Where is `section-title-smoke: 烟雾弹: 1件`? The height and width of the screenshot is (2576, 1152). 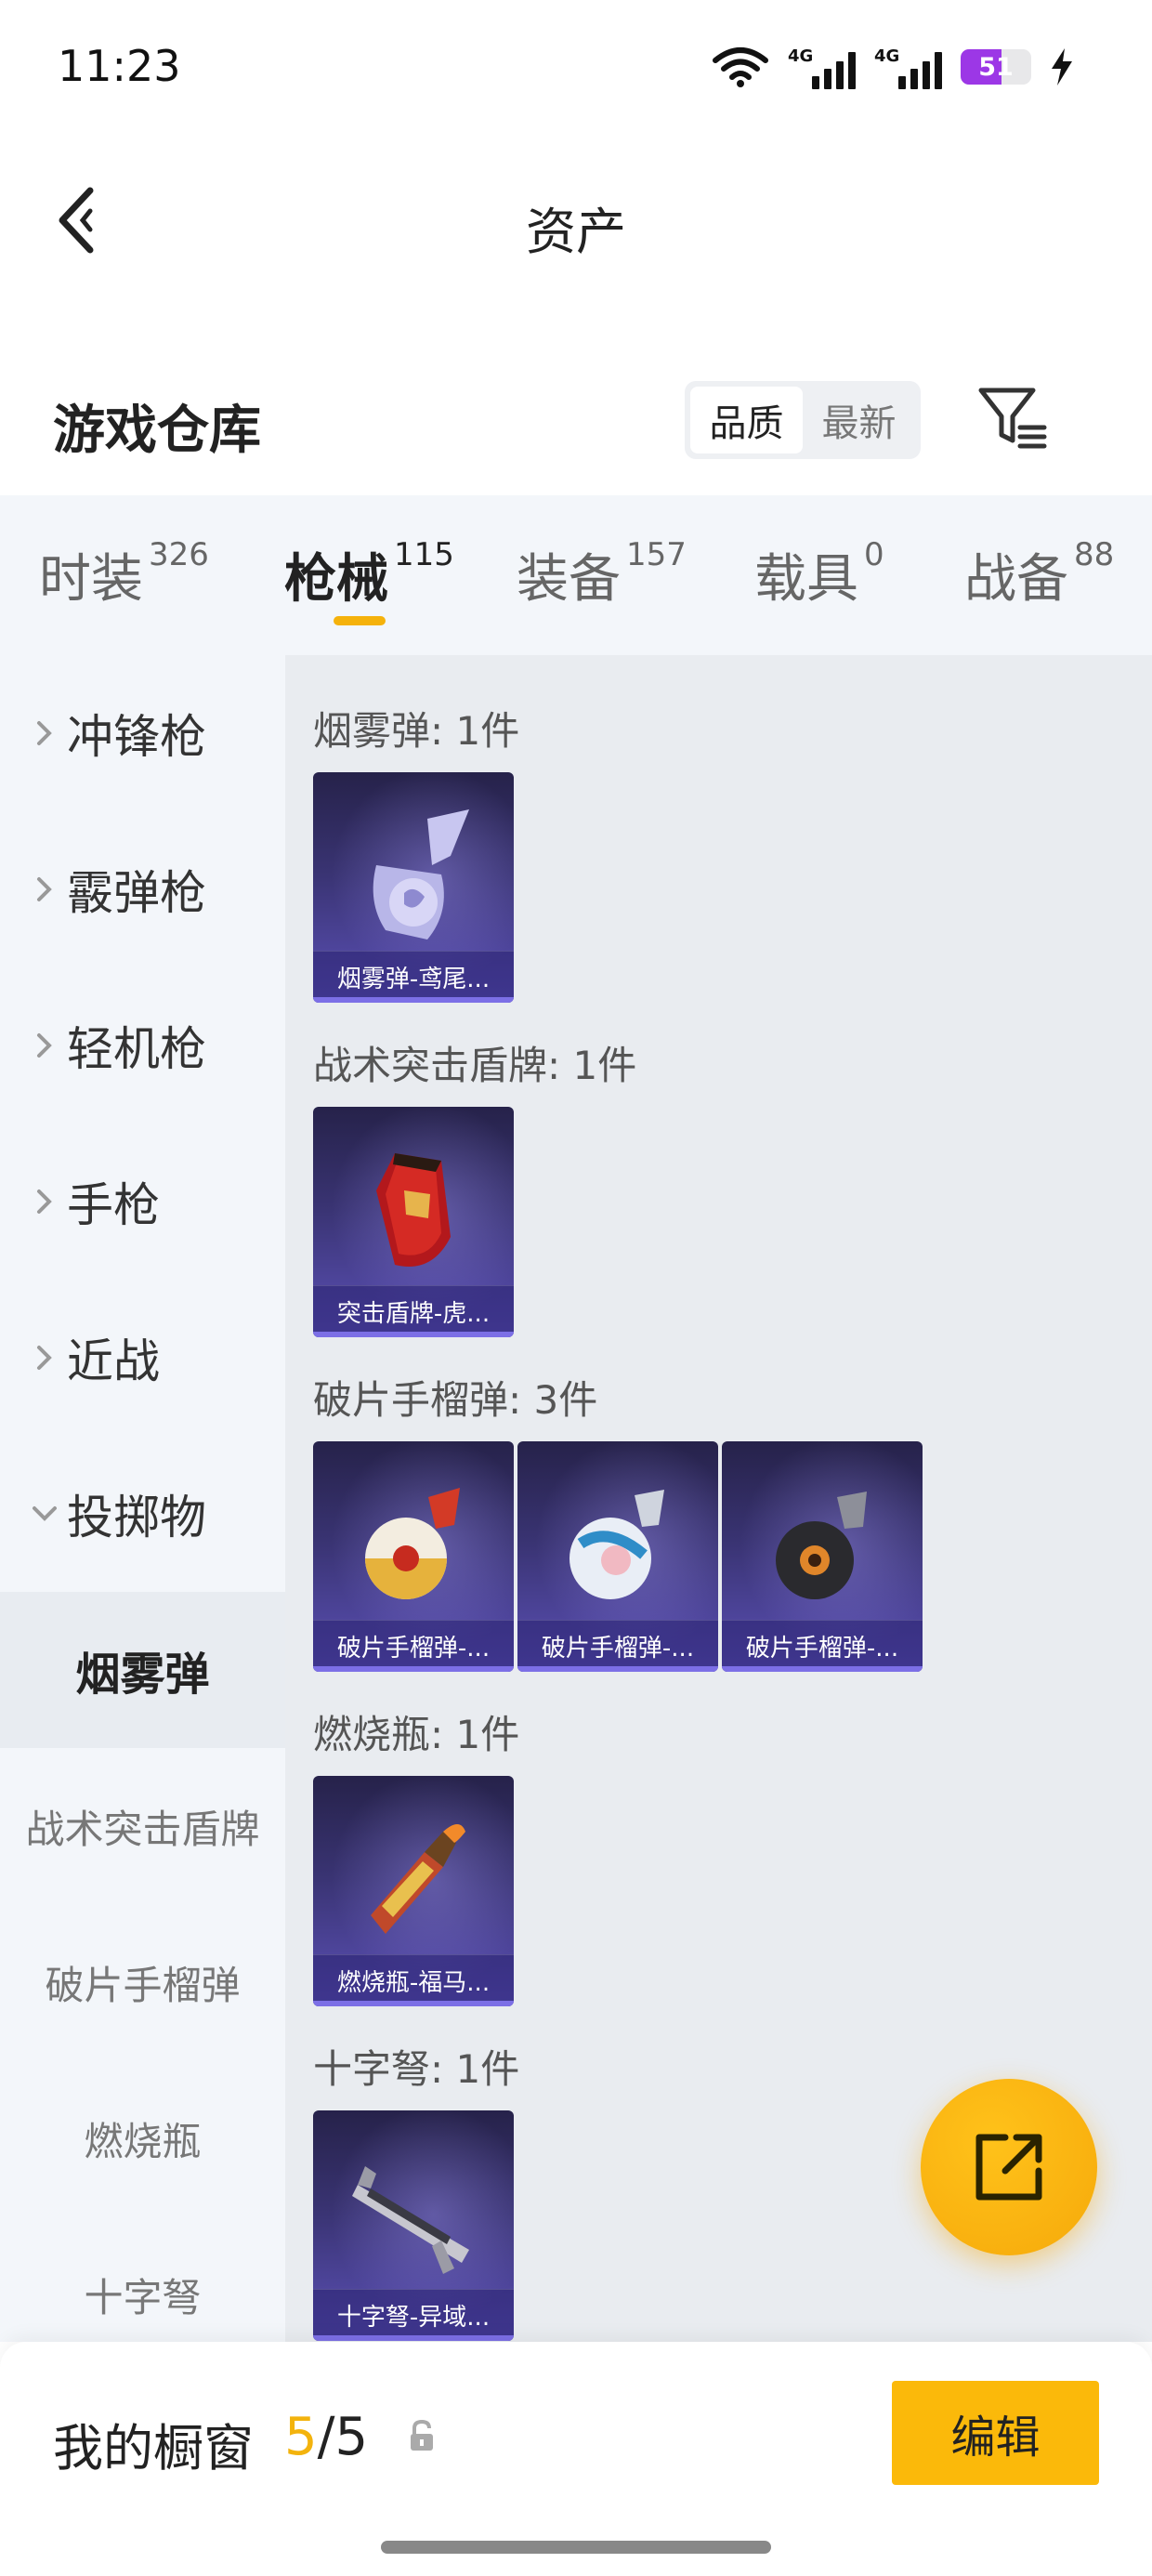
section-title-smoke: 烟雾弹: 1件 is located at coordinates (416, 731).